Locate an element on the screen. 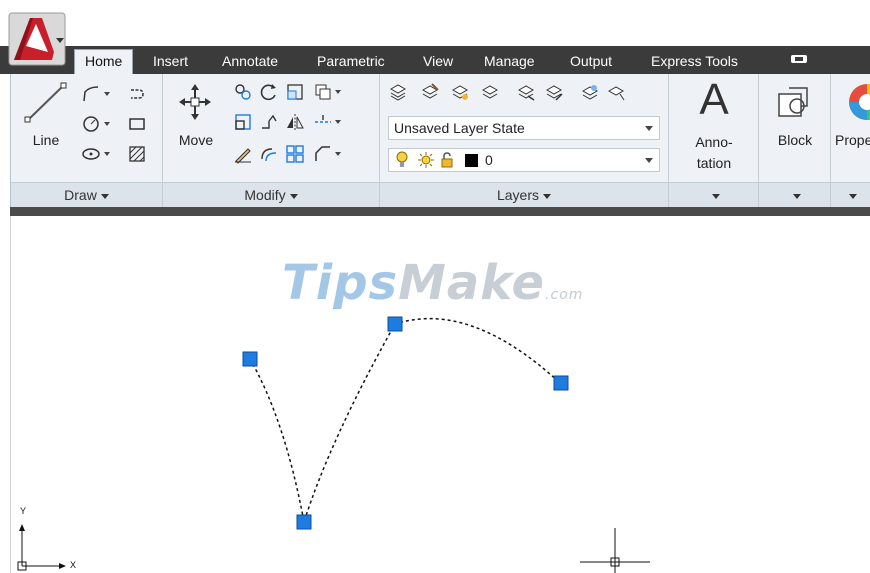  application-menu-button is located at coordinates (37, 39).